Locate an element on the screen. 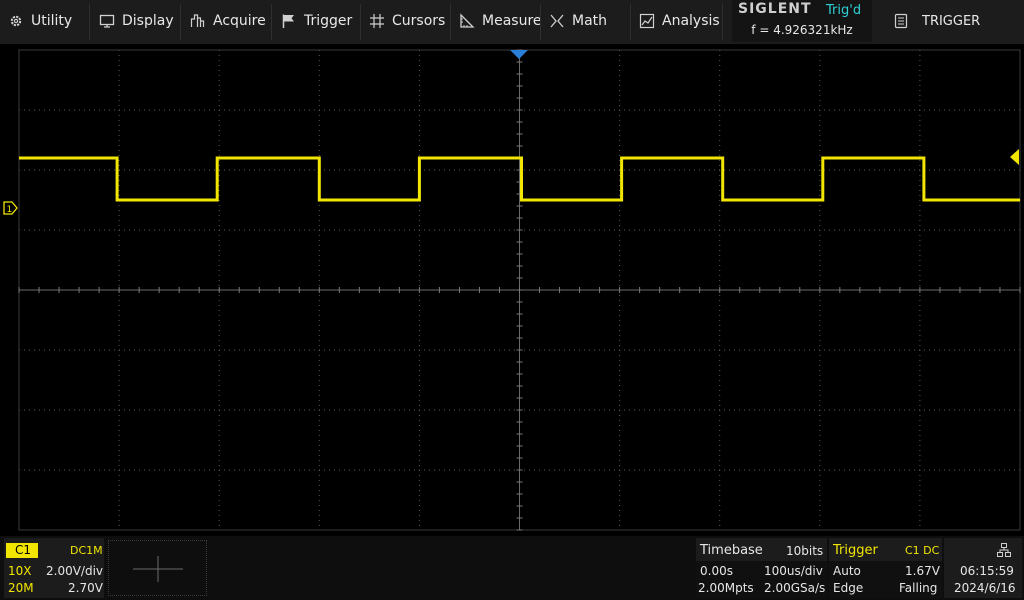  channel1-offset-label: 1 is located at coordinates (10, 210).